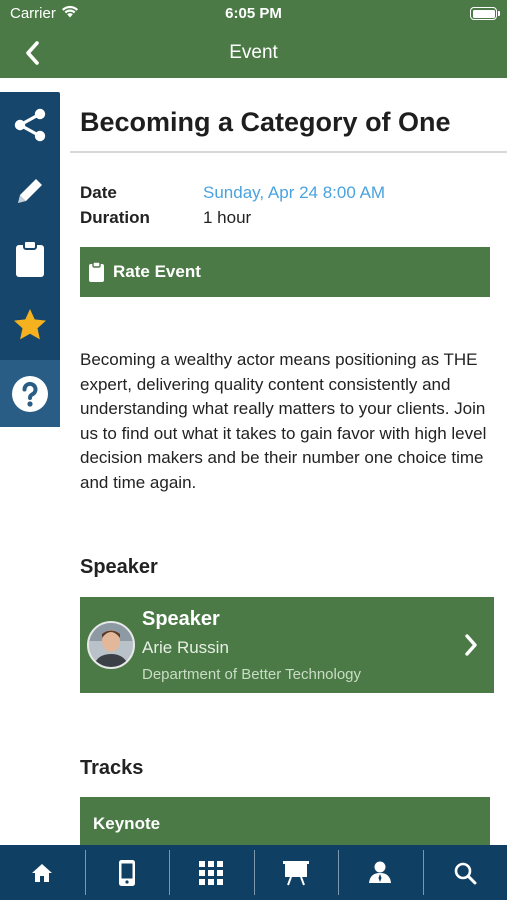  I want to click on tab-presentation, so click(296, 872).